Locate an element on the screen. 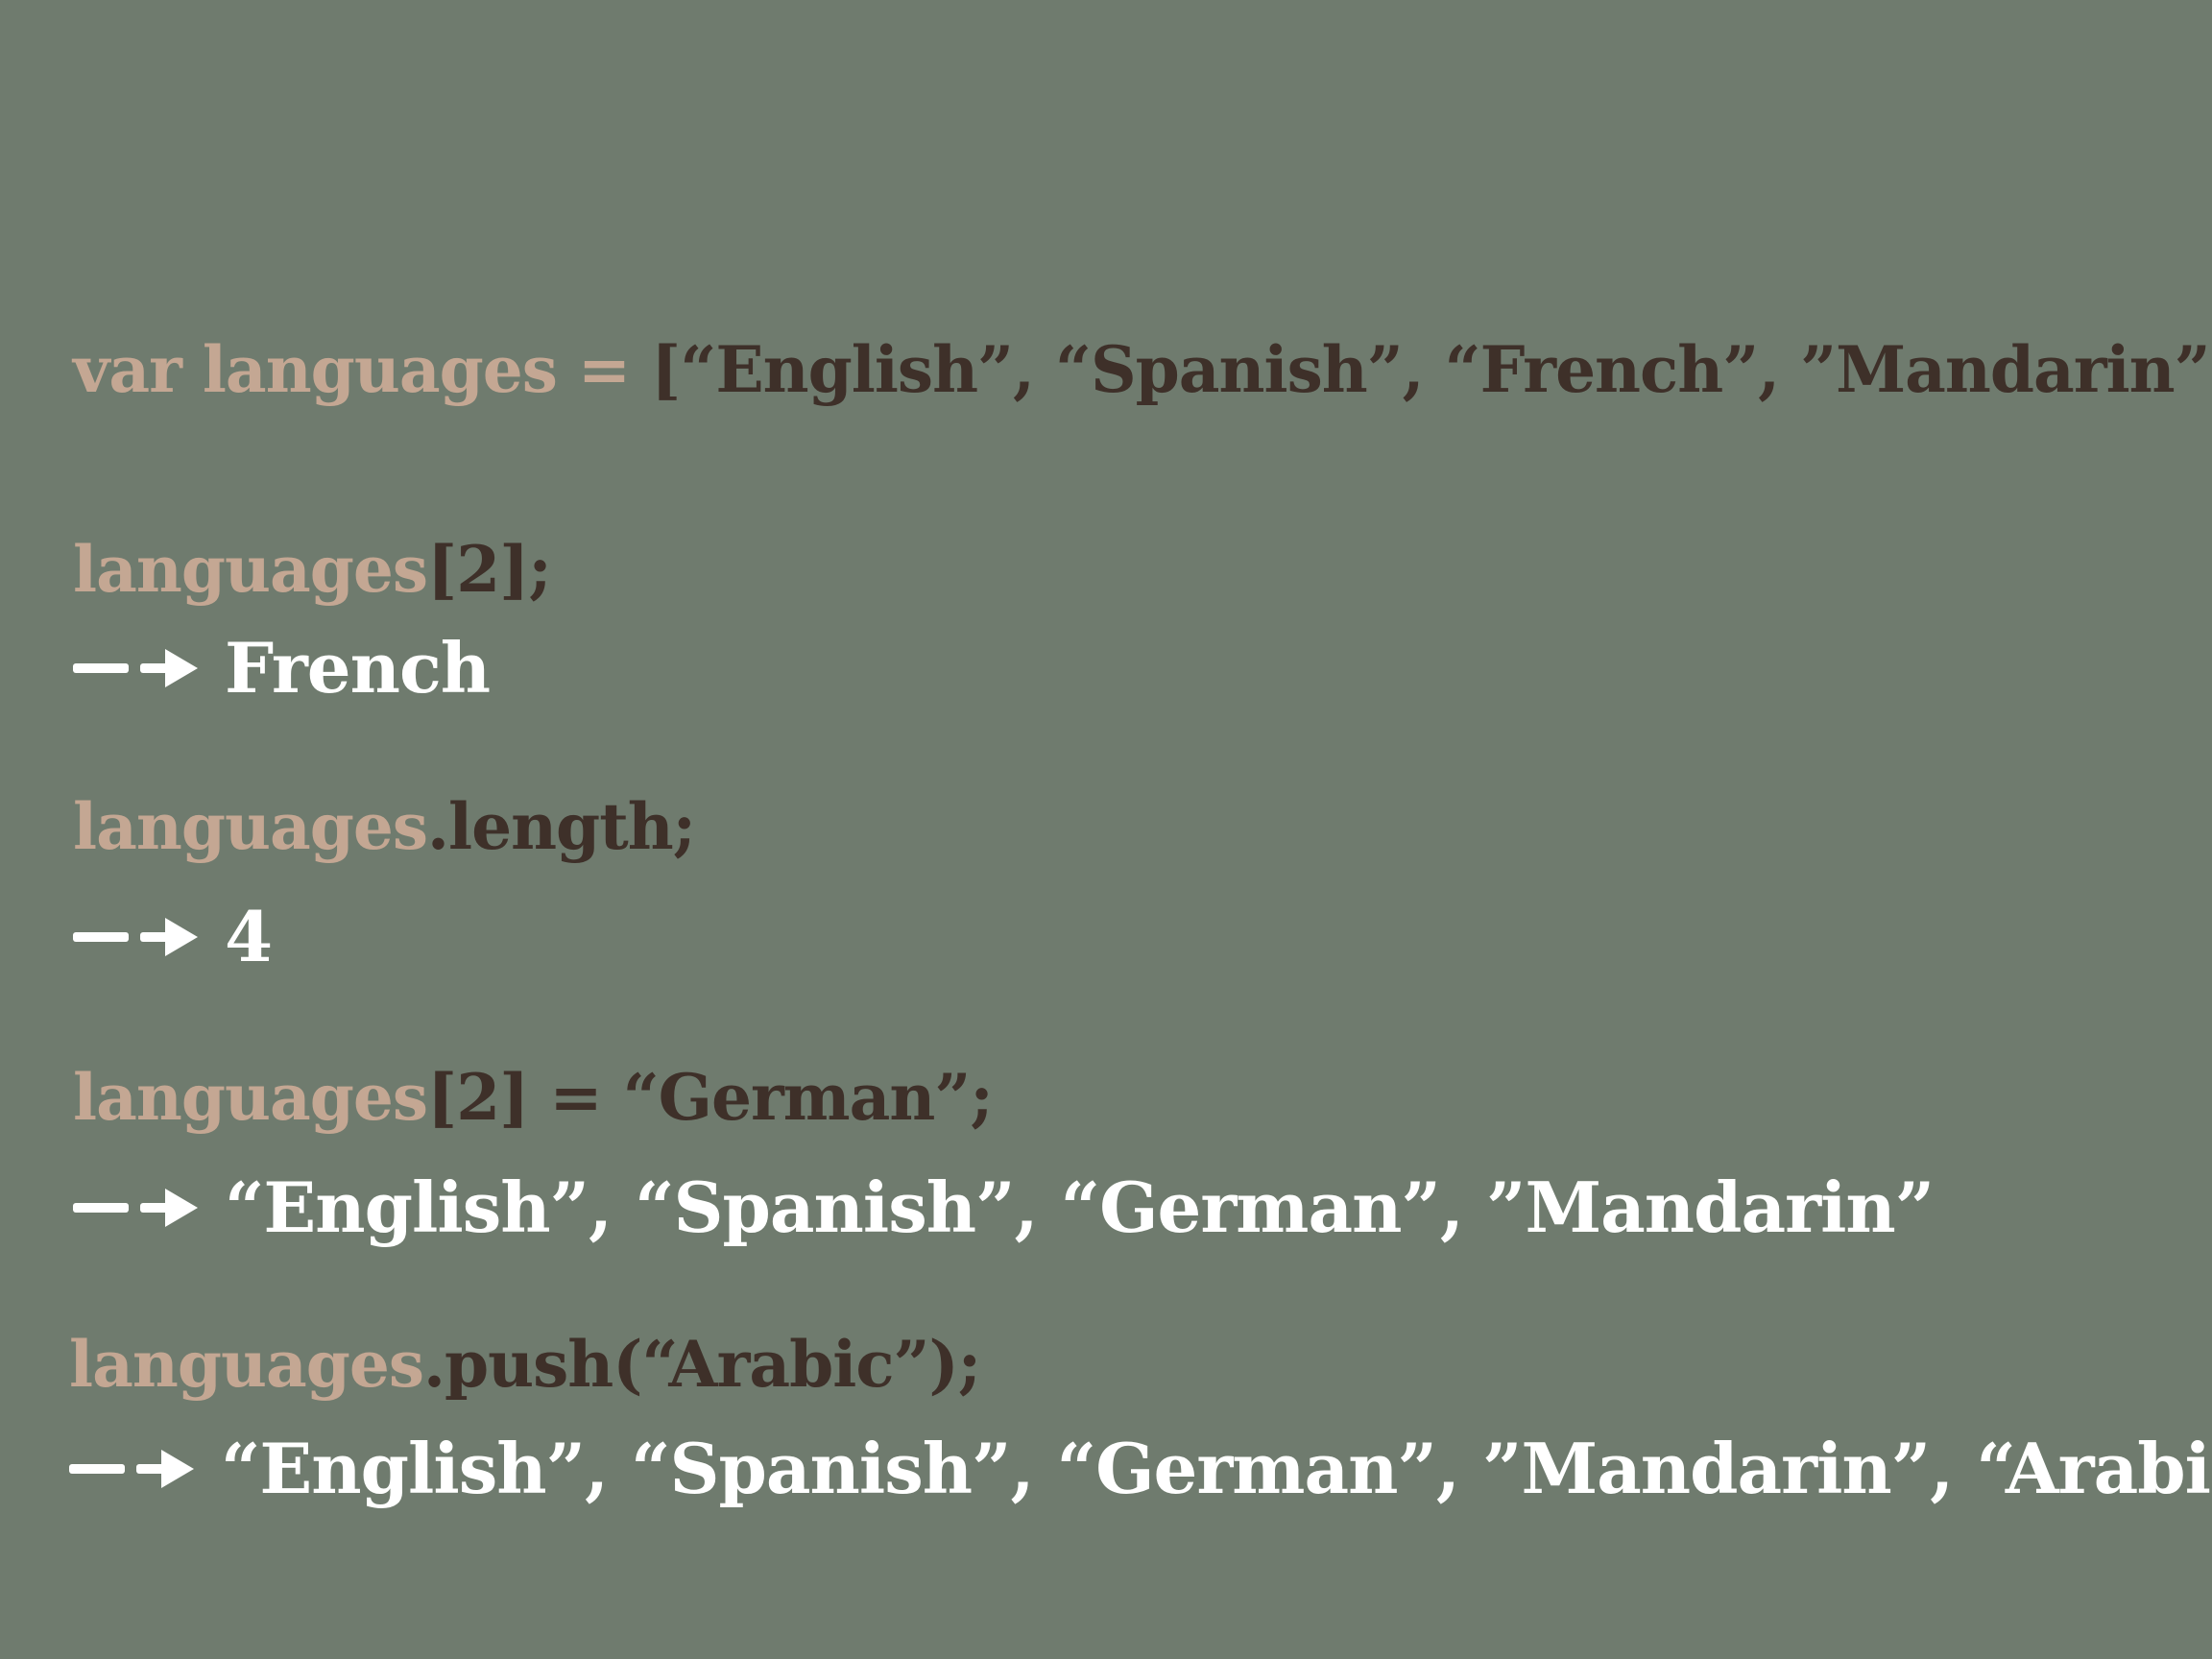 This screenshot has width=2212, height=1659. assignment-line: languages[2] = “German”; is located at coordinates (533, 1097).